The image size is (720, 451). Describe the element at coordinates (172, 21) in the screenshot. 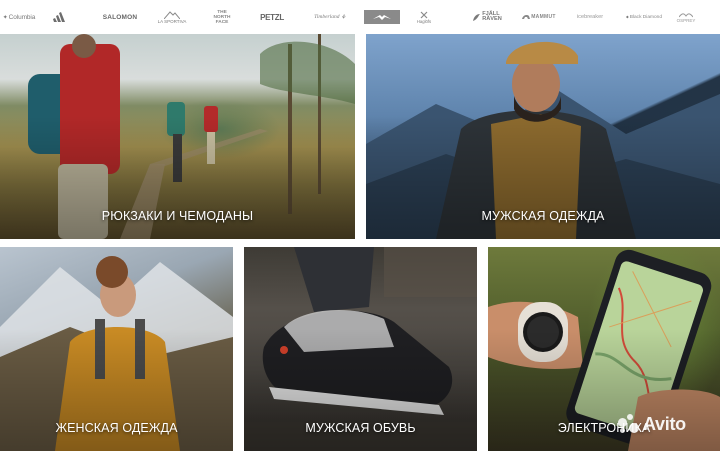

I see `brand-la-sportiva-label: LA SPORTIVA` at that location.